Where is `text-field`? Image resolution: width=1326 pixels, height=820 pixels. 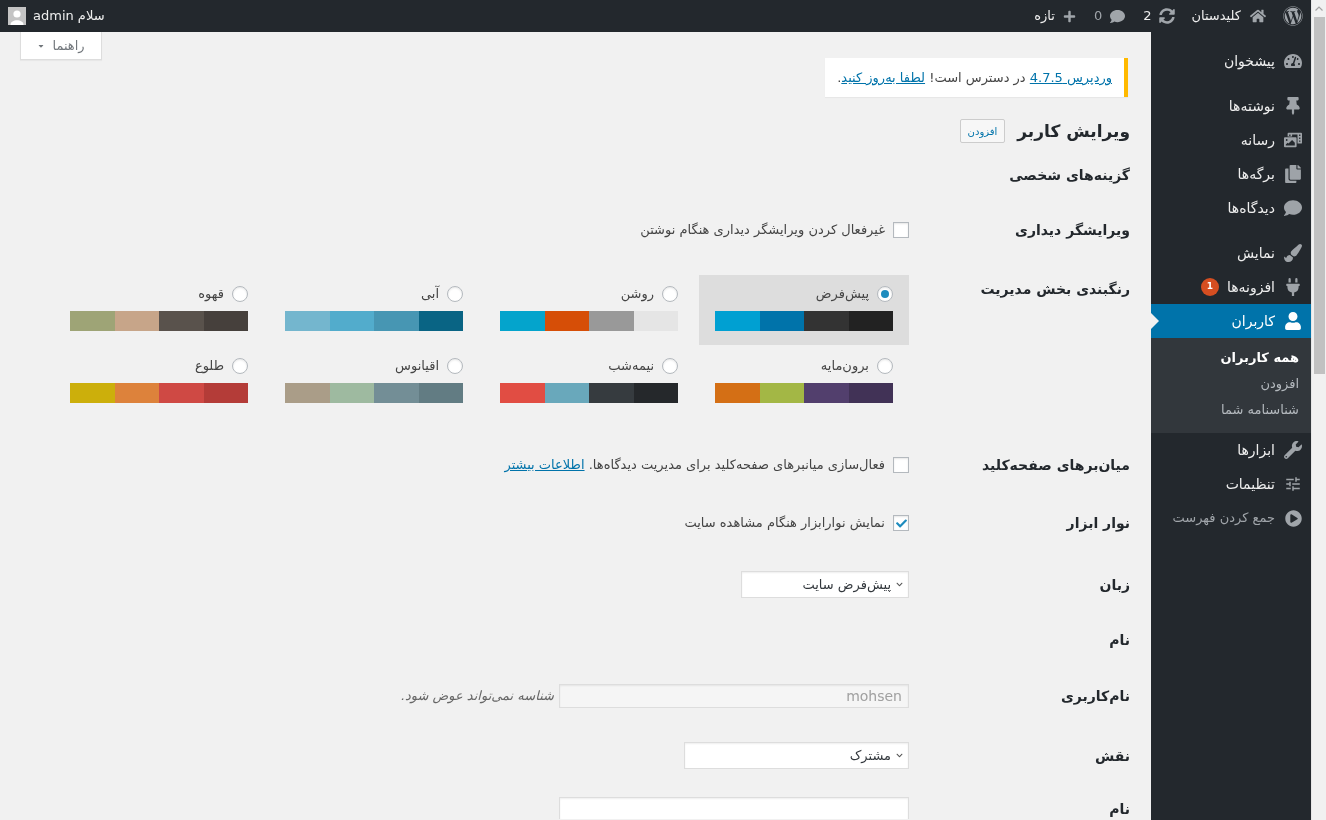 text-field is located at coordinates (734, 808).